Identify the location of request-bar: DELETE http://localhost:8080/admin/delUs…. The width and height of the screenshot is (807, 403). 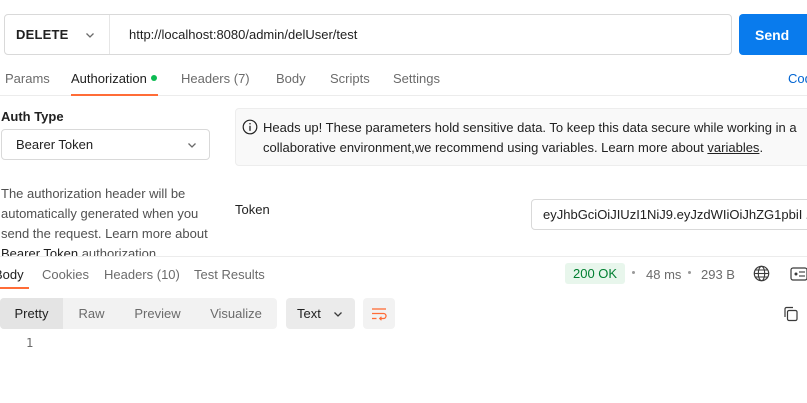
(368, 34).